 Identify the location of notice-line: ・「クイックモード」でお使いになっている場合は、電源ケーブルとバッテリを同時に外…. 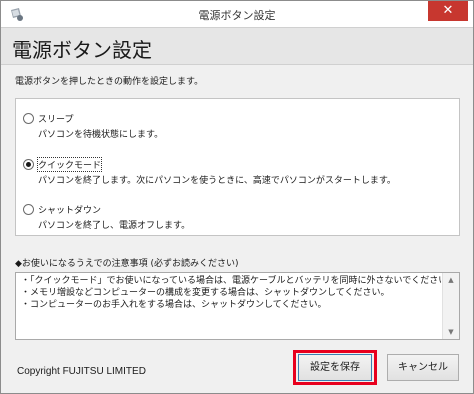
(231, 281).